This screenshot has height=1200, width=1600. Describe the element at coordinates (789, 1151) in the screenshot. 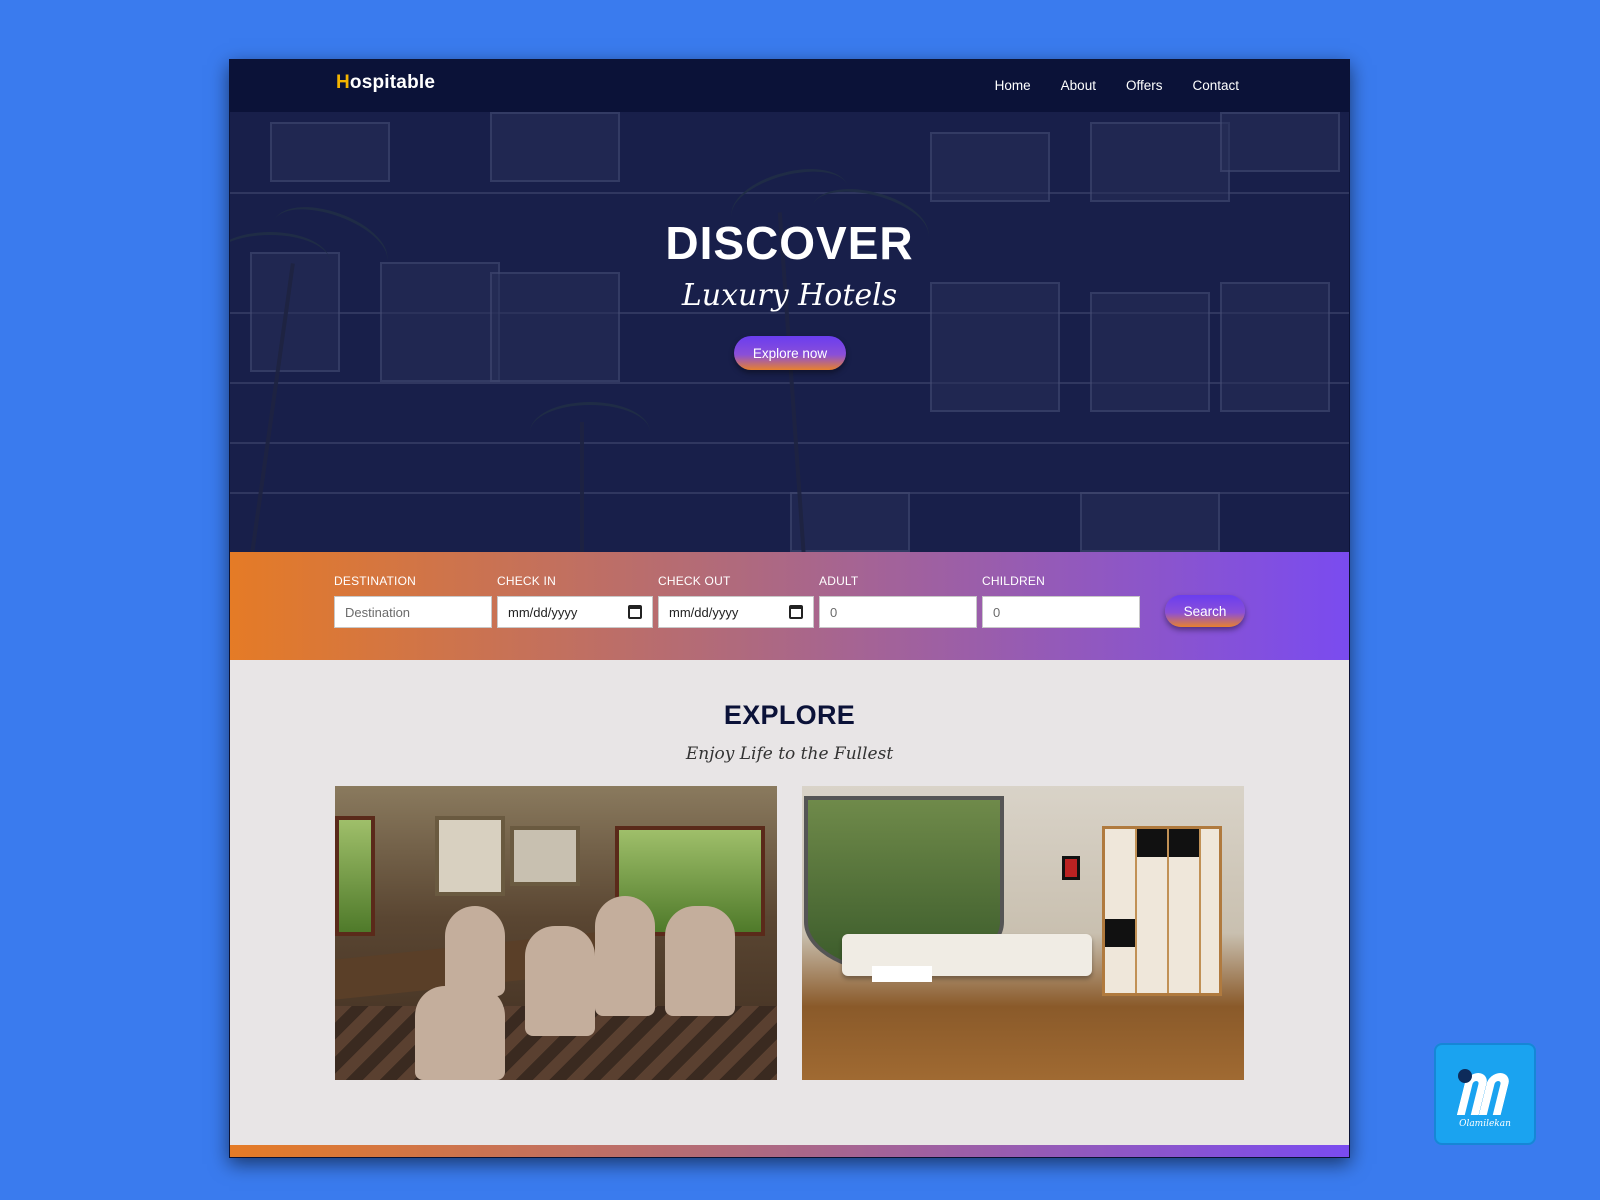

I see `footer-gradient-band` at that location.